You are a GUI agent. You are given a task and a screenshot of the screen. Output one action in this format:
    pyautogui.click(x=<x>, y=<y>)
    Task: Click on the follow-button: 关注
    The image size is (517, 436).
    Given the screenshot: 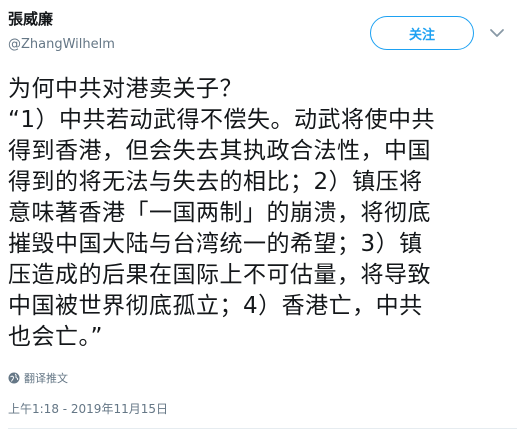 What is the action you would take?
    pyautogui.click(x=422, y=33)
    